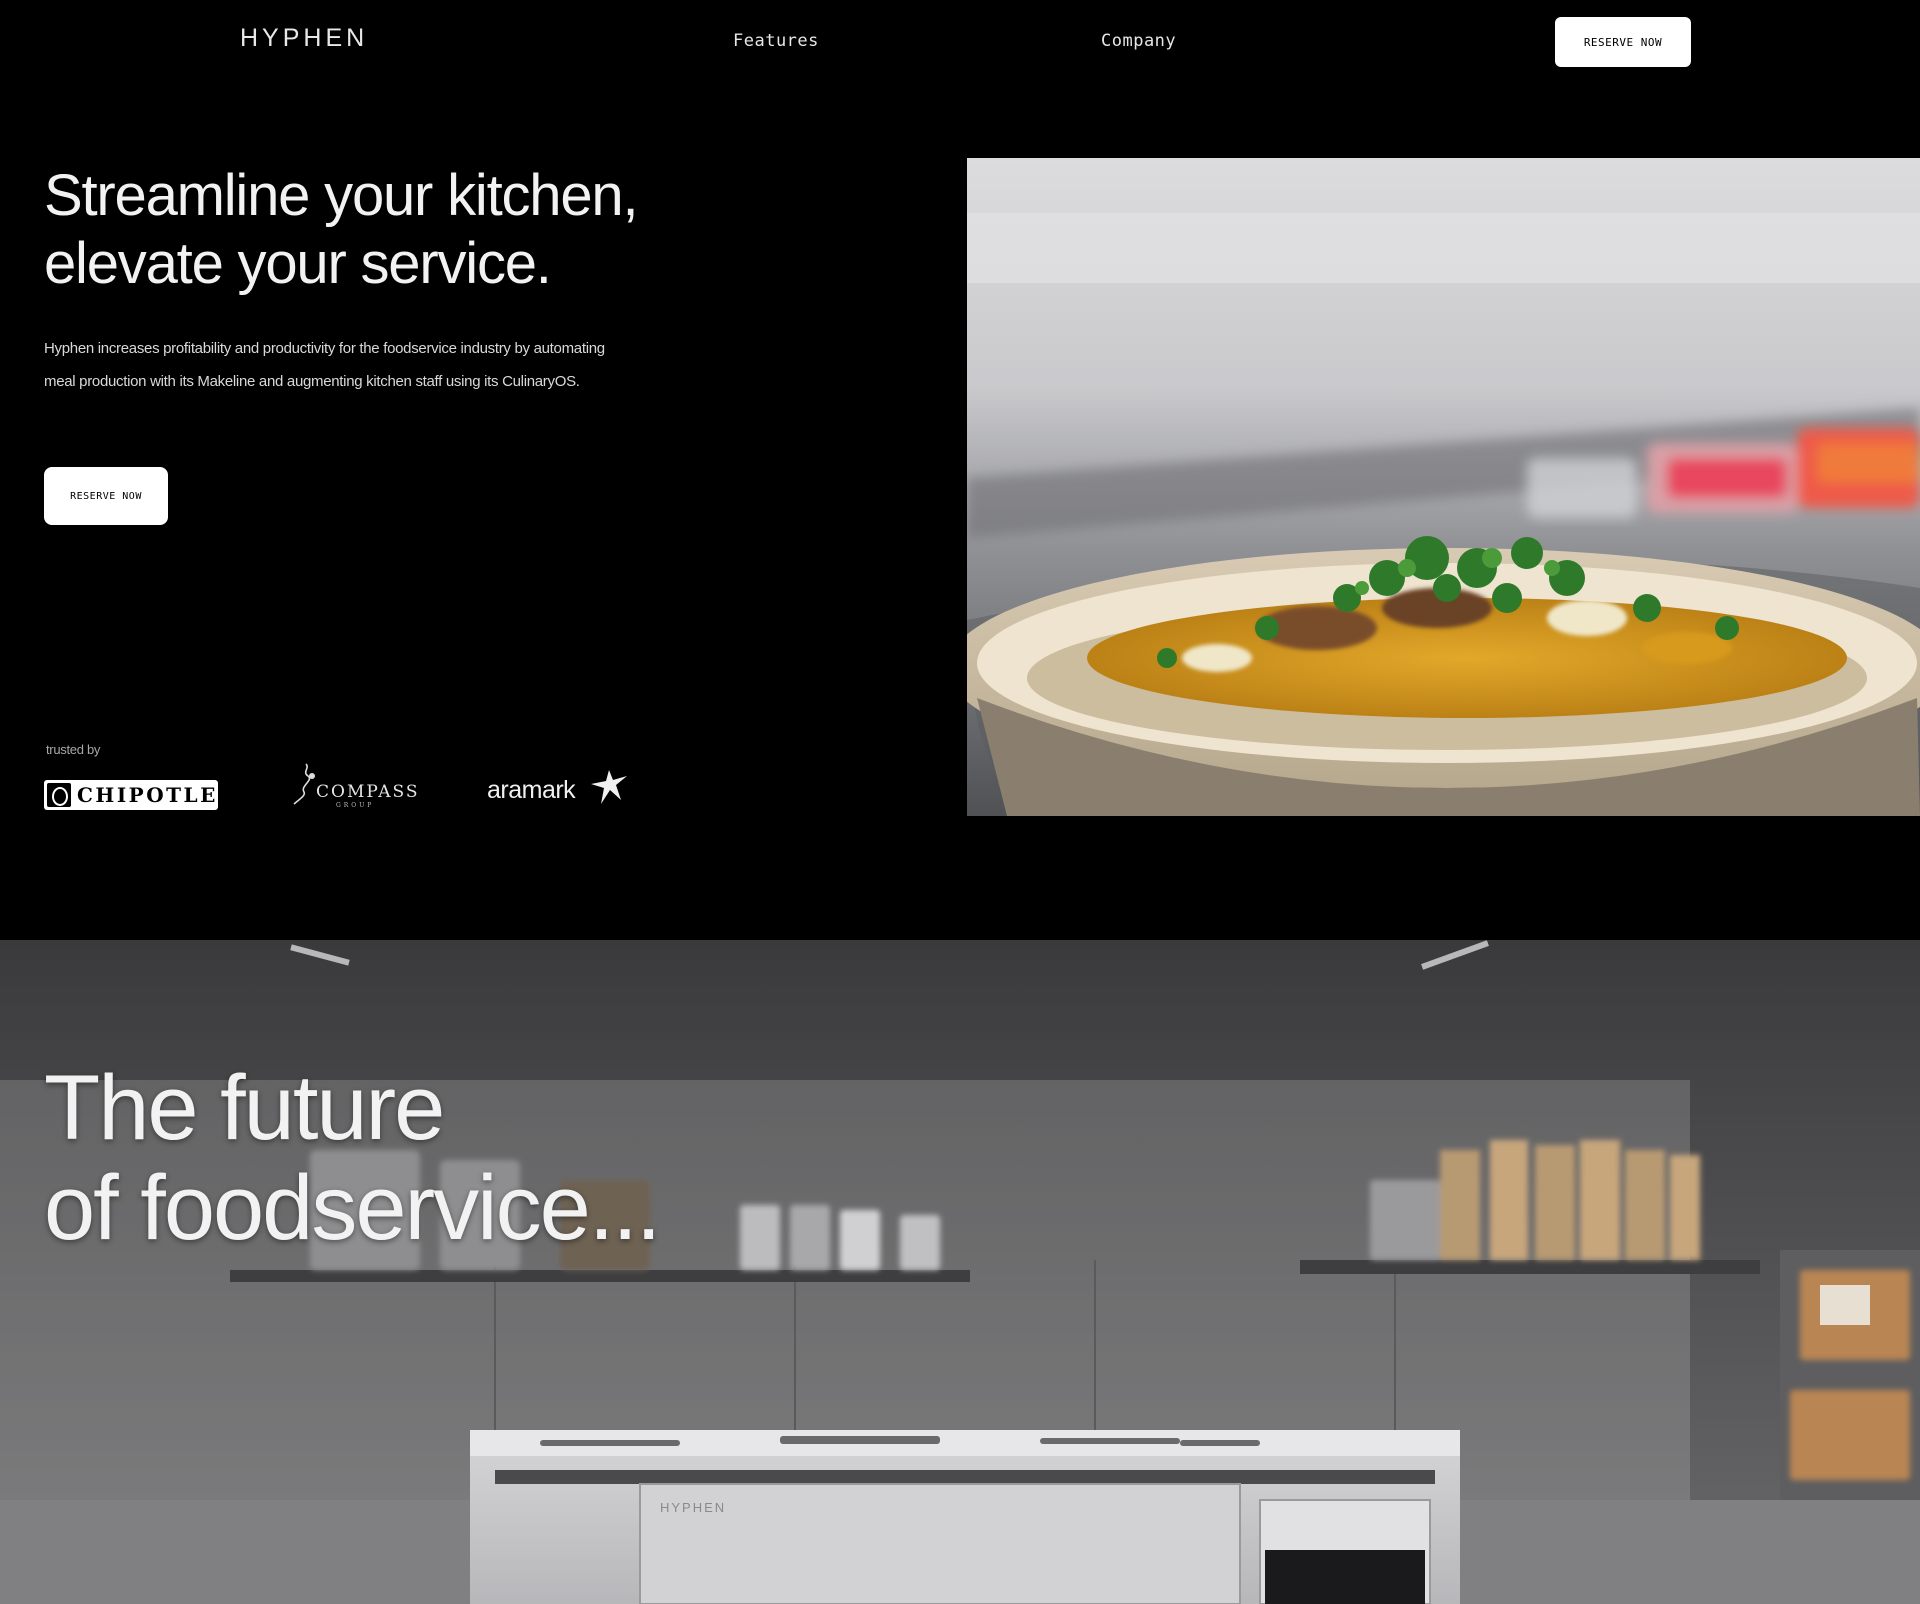 Image resolution: width=1920 pixels, height=1604 pixels. Describe the element at coordinates (59, 795) in the screenshot. I see `chipotle-mark-icon` at that location.